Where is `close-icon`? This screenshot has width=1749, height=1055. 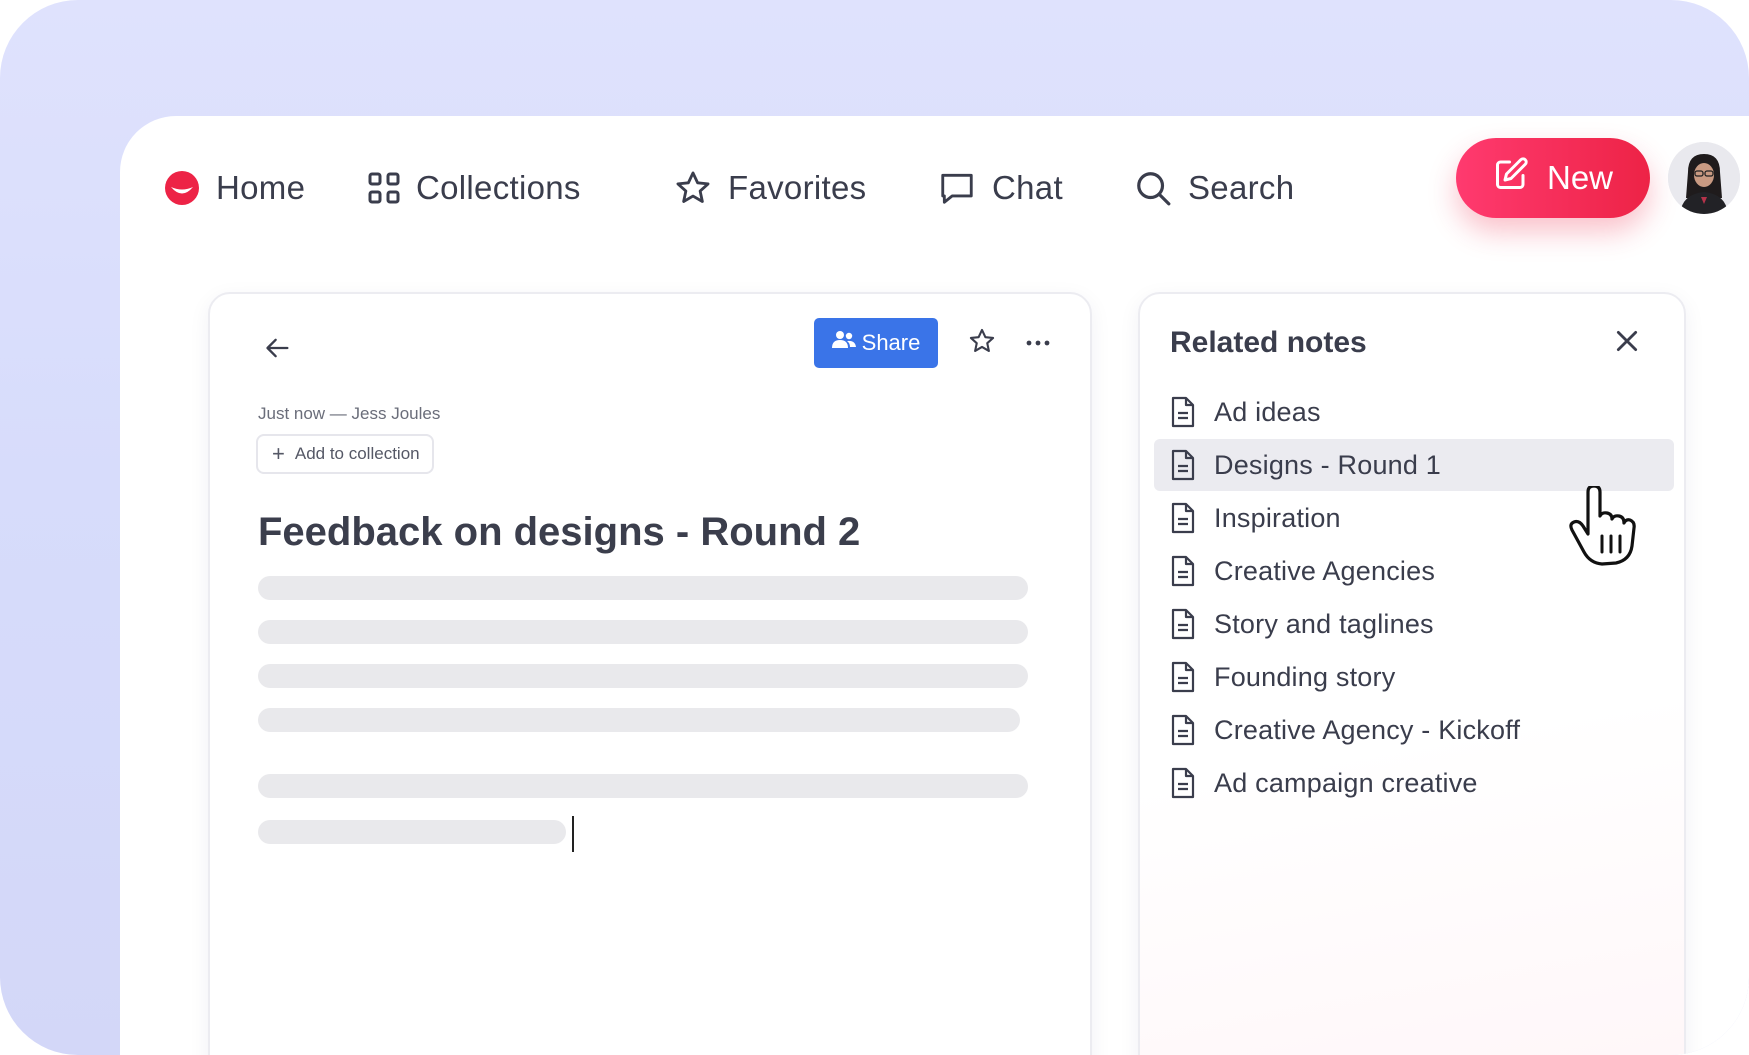 close-icon is located at coordinates (1627, 343).